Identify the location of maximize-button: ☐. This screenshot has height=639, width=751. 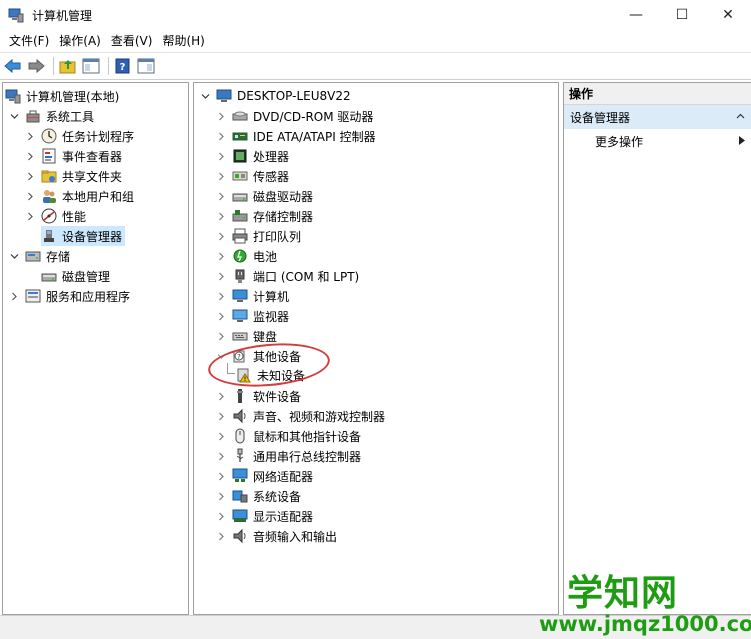
(682, 15).